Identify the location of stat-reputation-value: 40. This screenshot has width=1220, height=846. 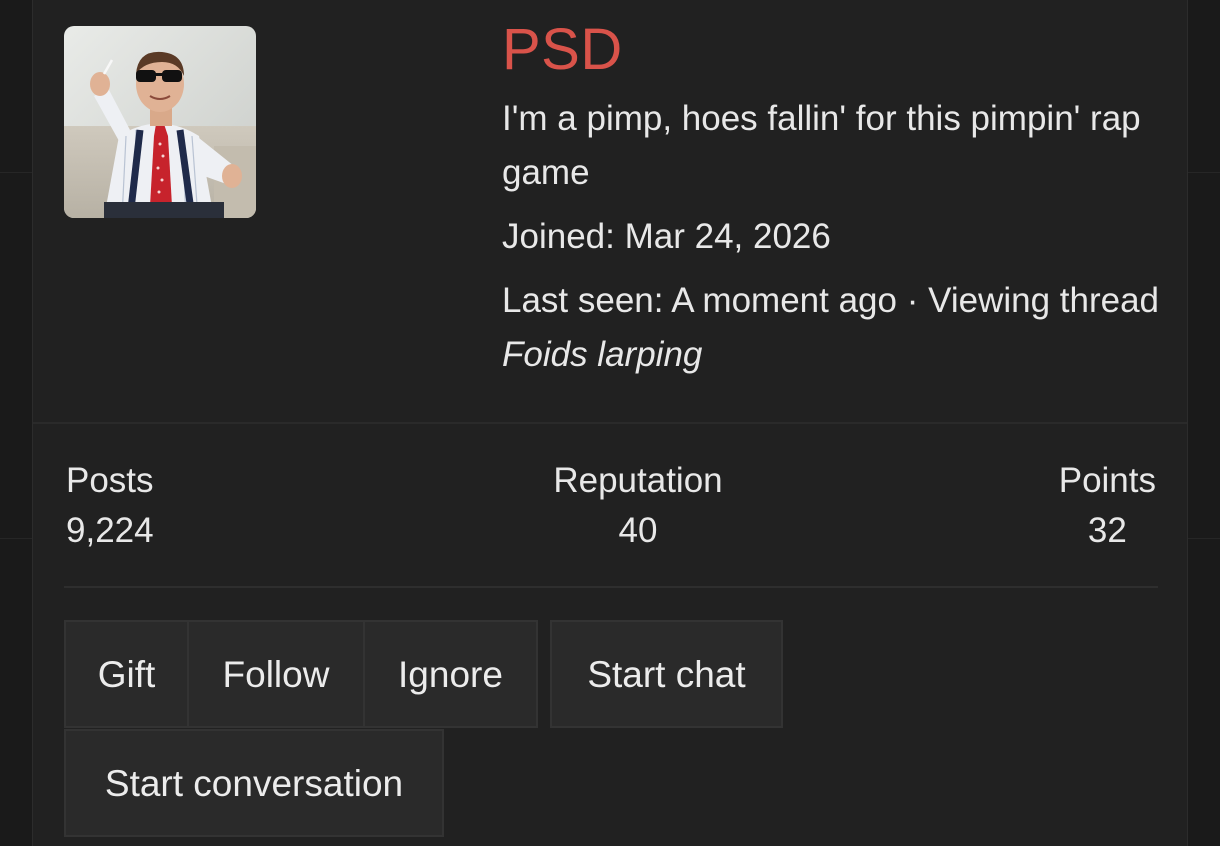
(638, 530).